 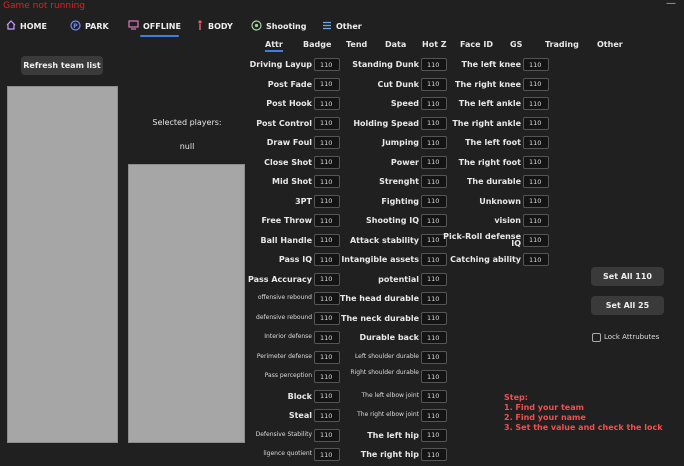 What do you see at coordinates (536, 240) in the screenshot?
I see `attr-input-pick-roll-defense-iq: 110` at bounding box center [536, 240].